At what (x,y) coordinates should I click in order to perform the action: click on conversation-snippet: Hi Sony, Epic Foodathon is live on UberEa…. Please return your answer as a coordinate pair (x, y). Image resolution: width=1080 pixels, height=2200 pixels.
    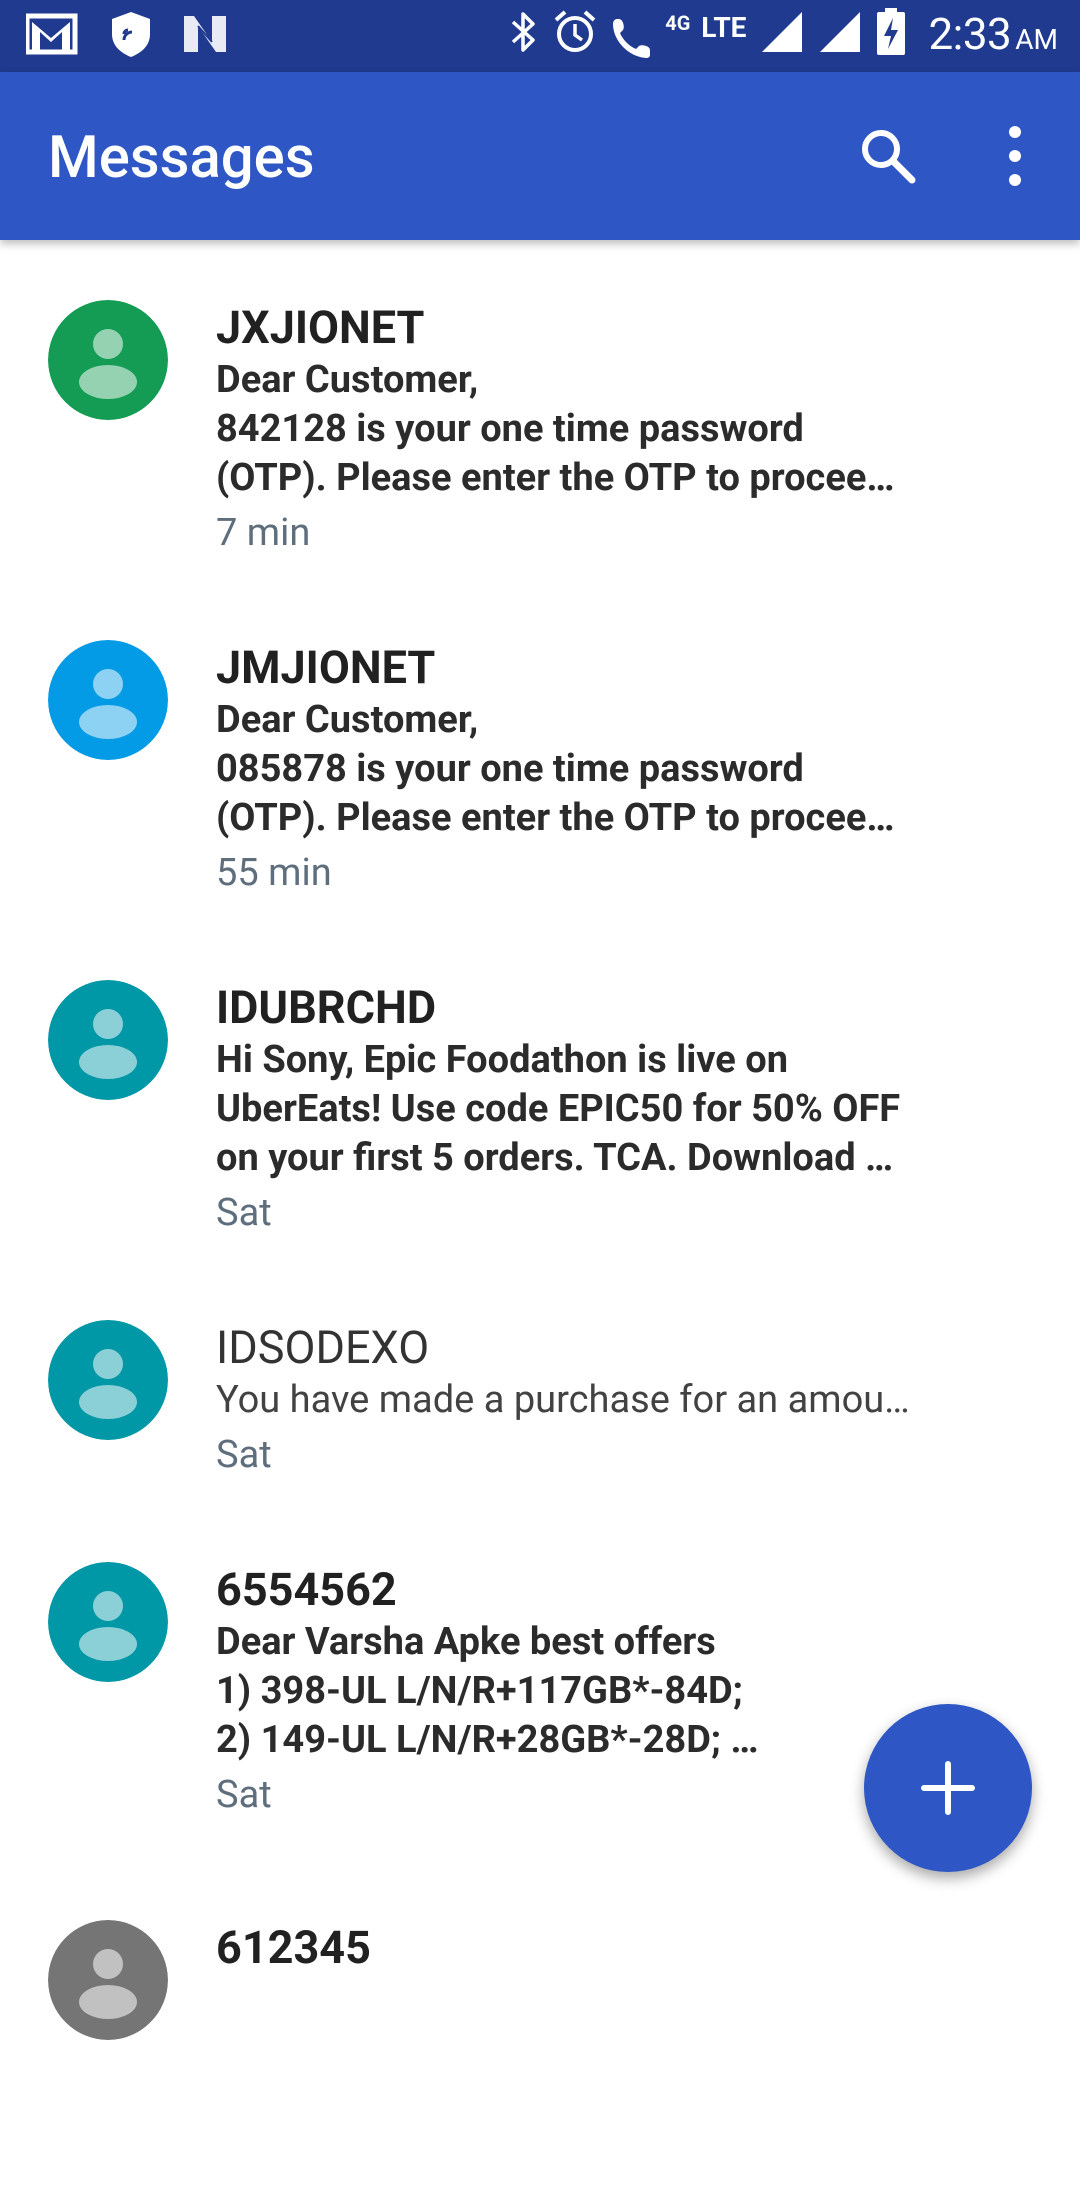
    Looking at the image, I should click on (600, 1109).